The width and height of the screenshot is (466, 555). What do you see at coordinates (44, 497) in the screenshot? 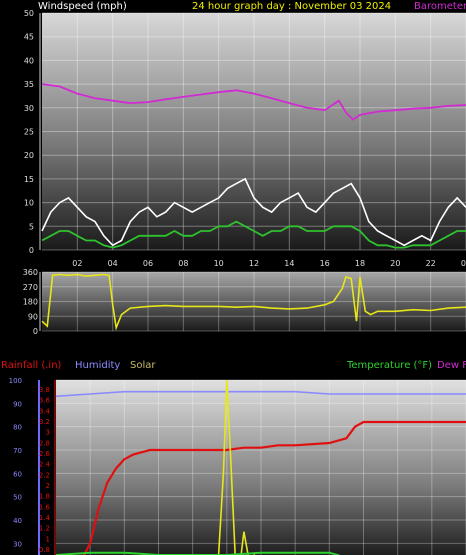
I see `rainfall-y-tick: 1.8` at bounding box center [44, 497].